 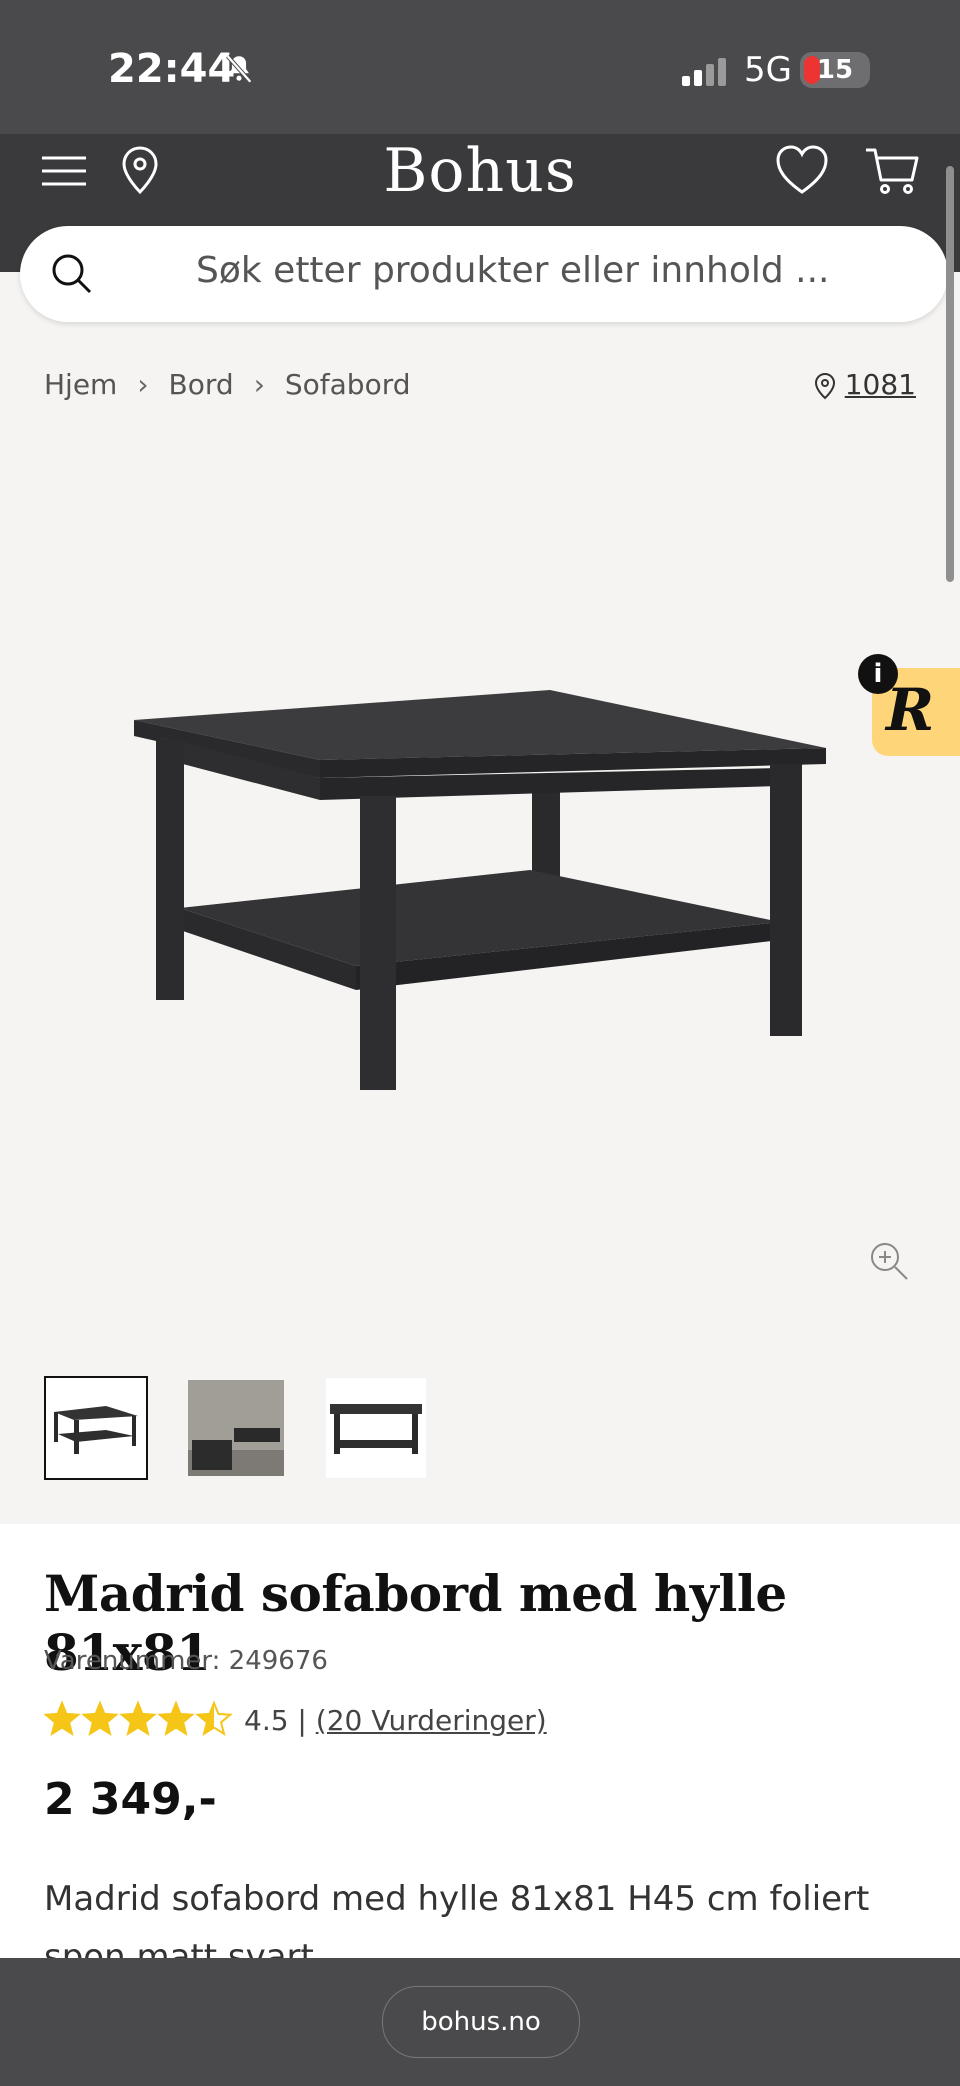 I want to click on store-selector: 1081, so click(x=864, y=384).